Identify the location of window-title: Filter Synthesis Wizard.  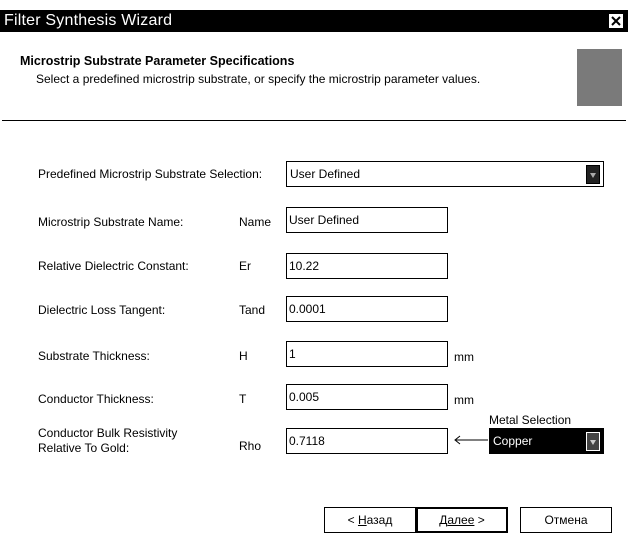
(88, 20).